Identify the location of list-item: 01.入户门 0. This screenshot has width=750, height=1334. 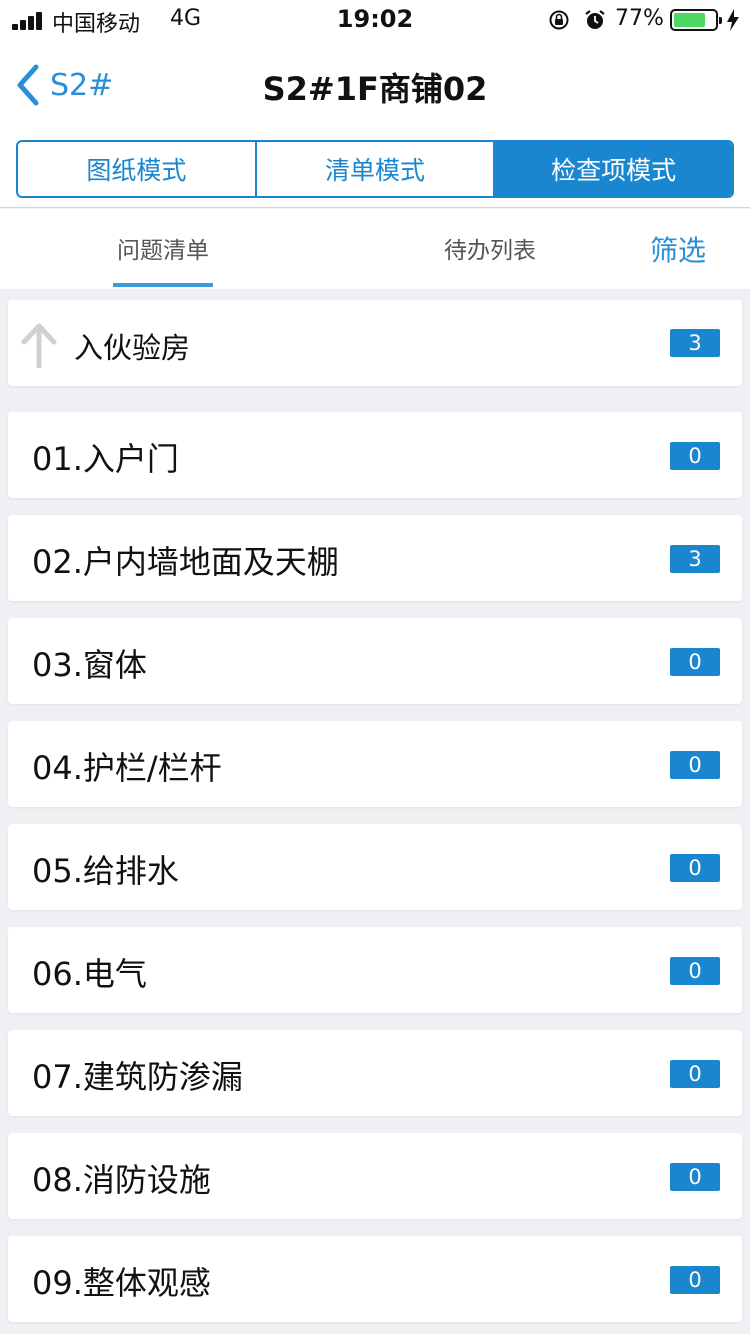
(375, 455).